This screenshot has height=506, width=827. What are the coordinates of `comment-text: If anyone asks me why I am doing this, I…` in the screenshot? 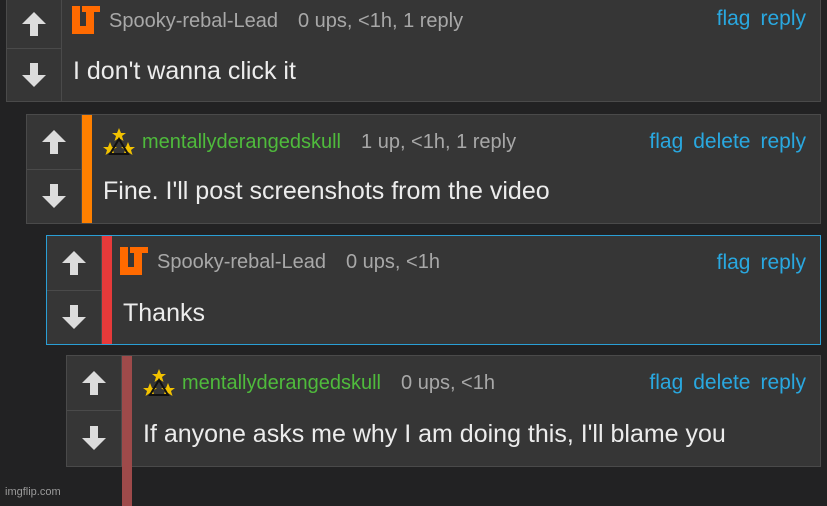 It's located at (434, 434).